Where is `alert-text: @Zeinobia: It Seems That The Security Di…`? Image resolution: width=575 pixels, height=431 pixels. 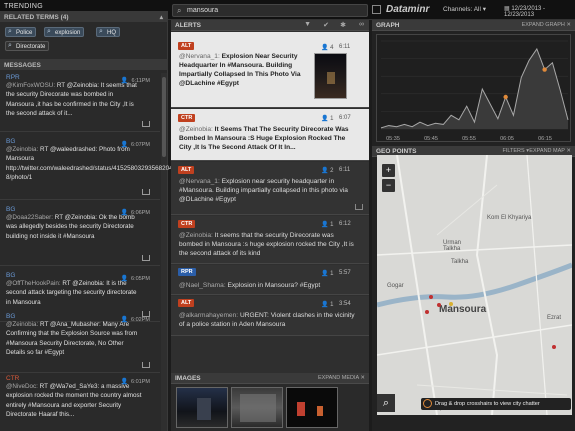
alert-text: @Zeinobia: It Seems That The Security Di… is located at coordinates (269, 138).